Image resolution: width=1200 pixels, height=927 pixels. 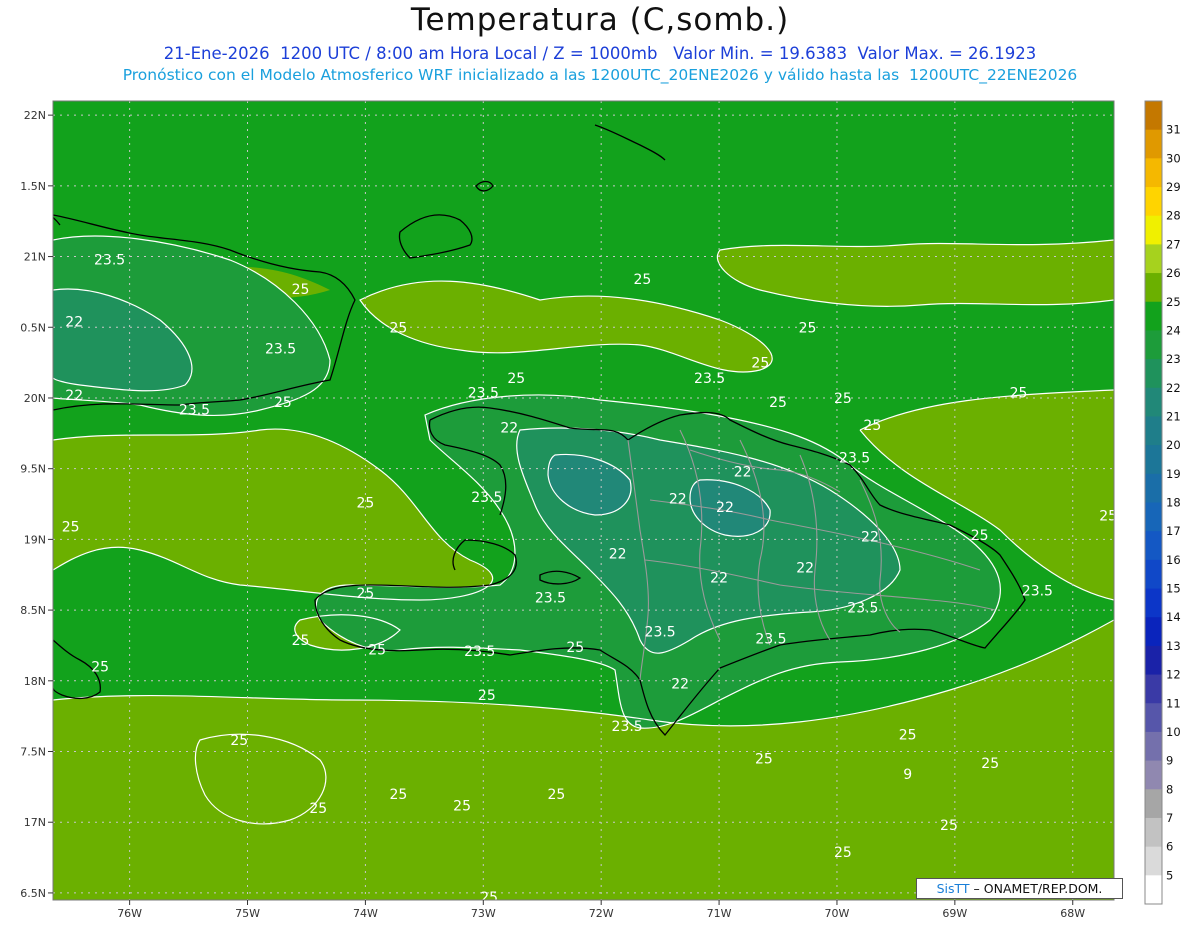 What do you see at coordinates (1173, 330) in the screenshot?
I see `colorbar-label: 24` at bounding box center [1173, 330].